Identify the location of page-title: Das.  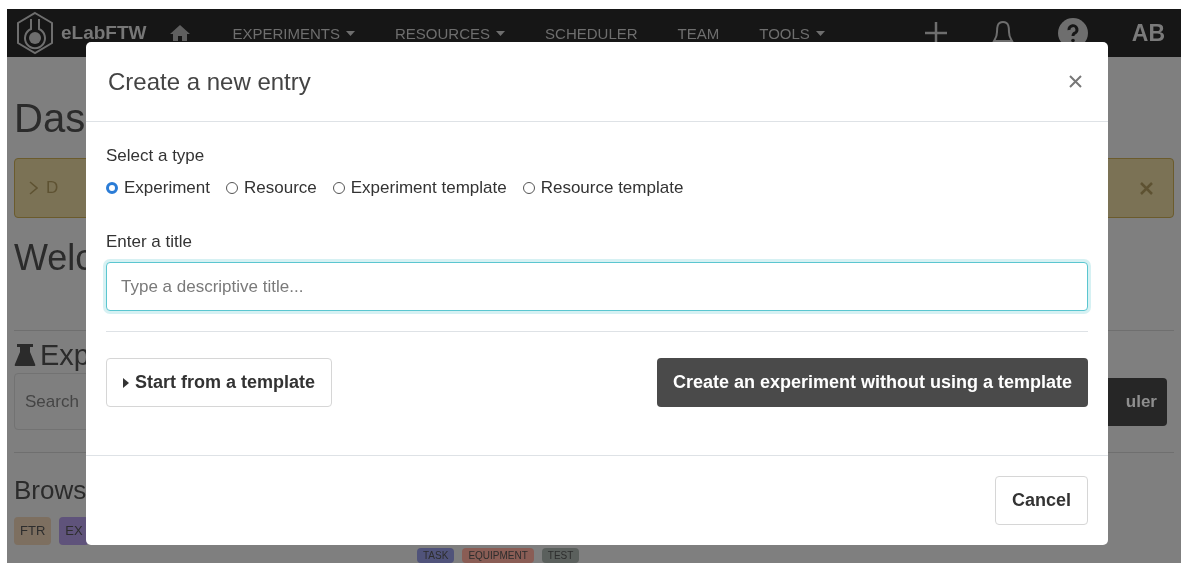
(50, 118).